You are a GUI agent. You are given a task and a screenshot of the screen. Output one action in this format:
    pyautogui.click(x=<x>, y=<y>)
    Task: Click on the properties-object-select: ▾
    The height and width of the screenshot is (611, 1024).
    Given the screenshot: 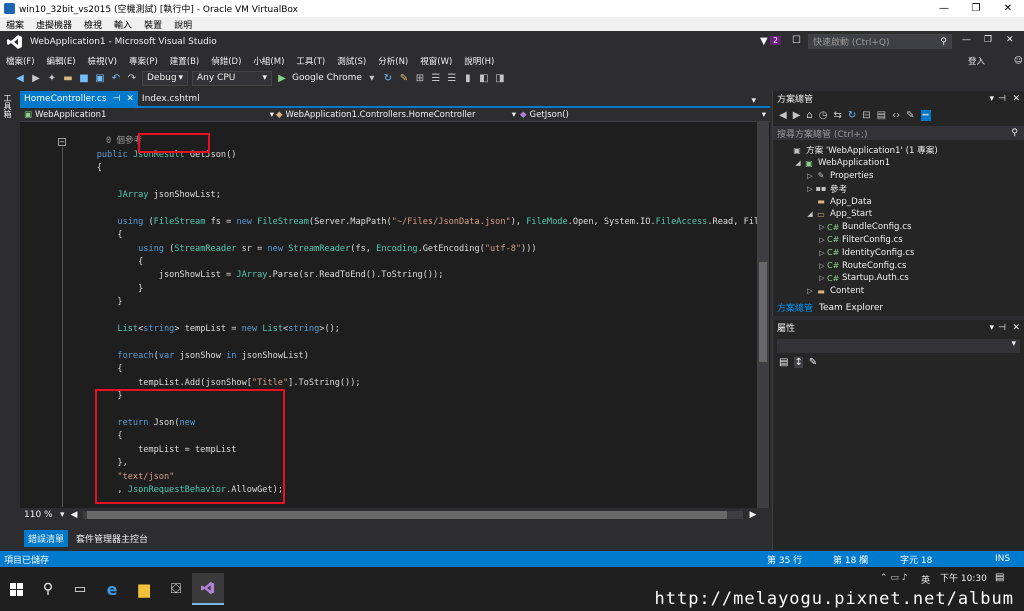 What is the action you would take?
    pyautogui.click(x=898, y=346)
    